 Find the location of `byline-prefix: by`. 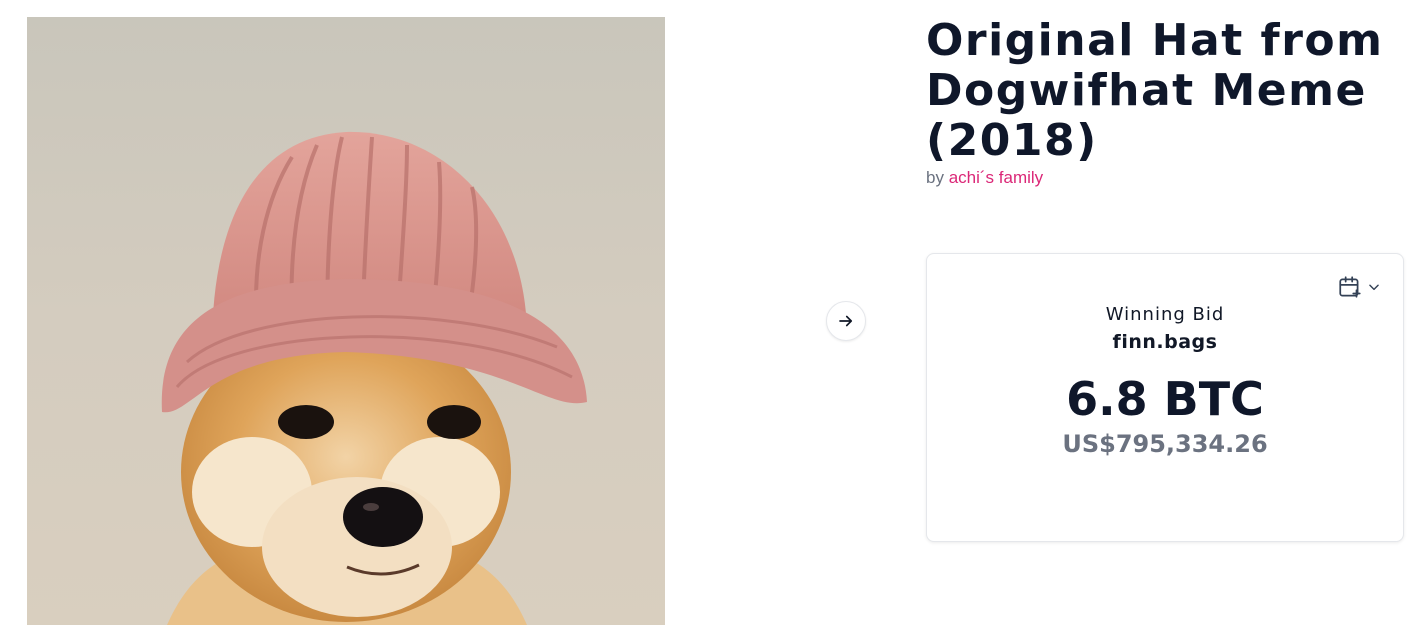

byline-prefix: by is located at coordinates (935, 177).